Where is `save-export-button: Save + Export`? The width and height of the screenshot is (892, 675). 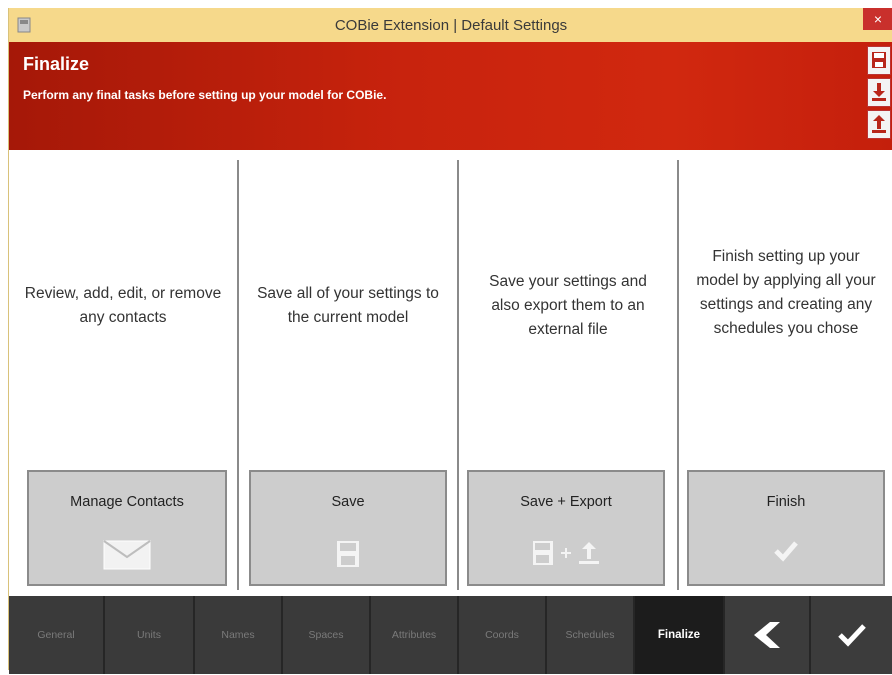 save-export-button: Save + Export is located at coordinates (566, 528).